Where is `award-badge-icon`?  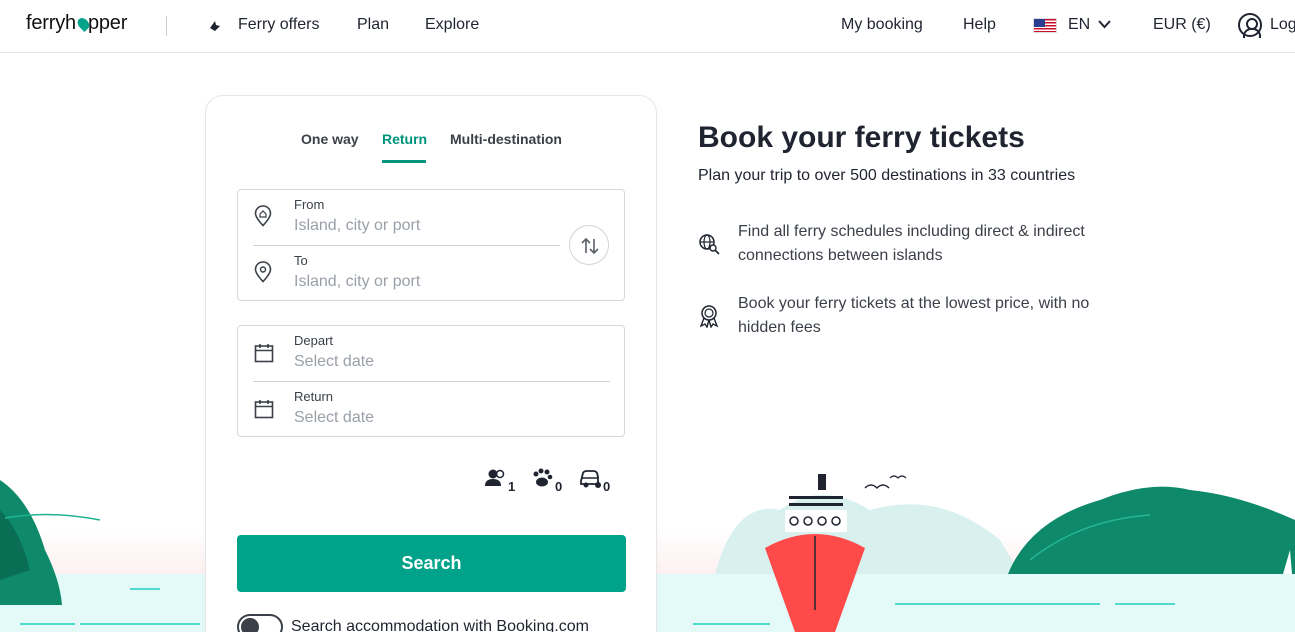 award-badge-icon is located at coordinates (709, 316).